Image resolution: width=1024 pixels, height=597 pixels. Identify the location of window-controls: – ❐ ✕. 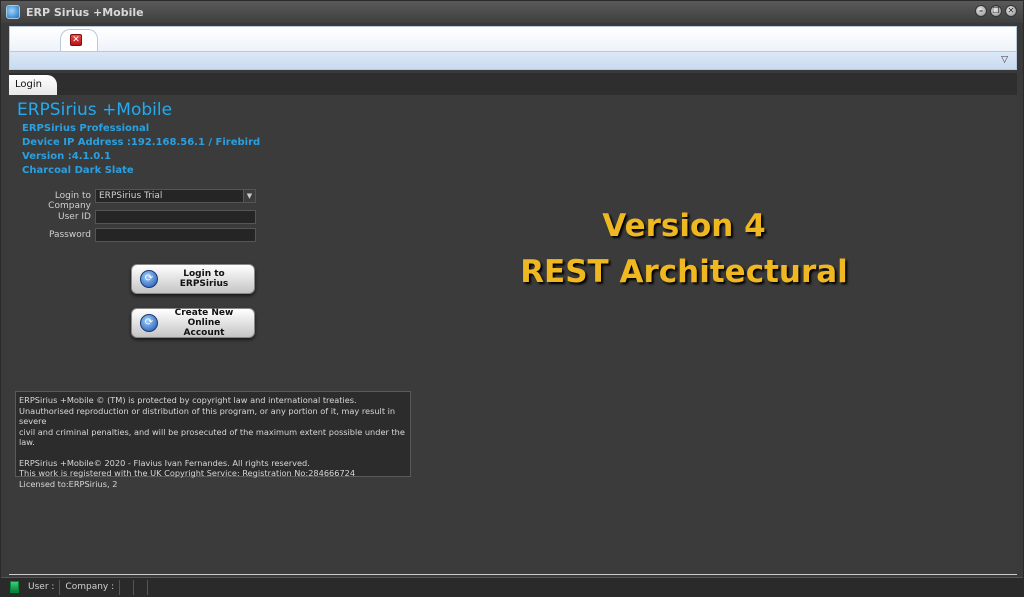
(996, 11).